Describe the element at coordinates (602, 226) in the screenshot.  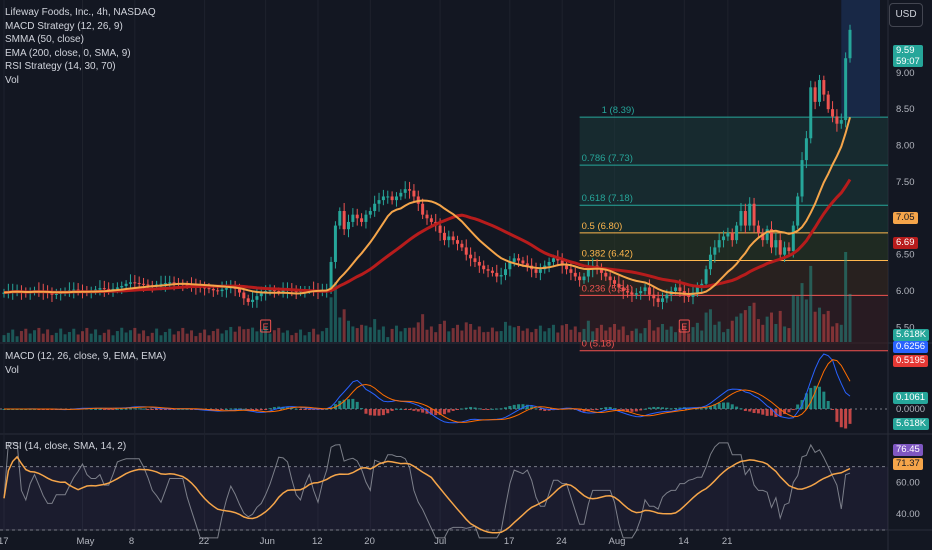
I see `fib-level-label: 0.5 (6.80)` at that location.